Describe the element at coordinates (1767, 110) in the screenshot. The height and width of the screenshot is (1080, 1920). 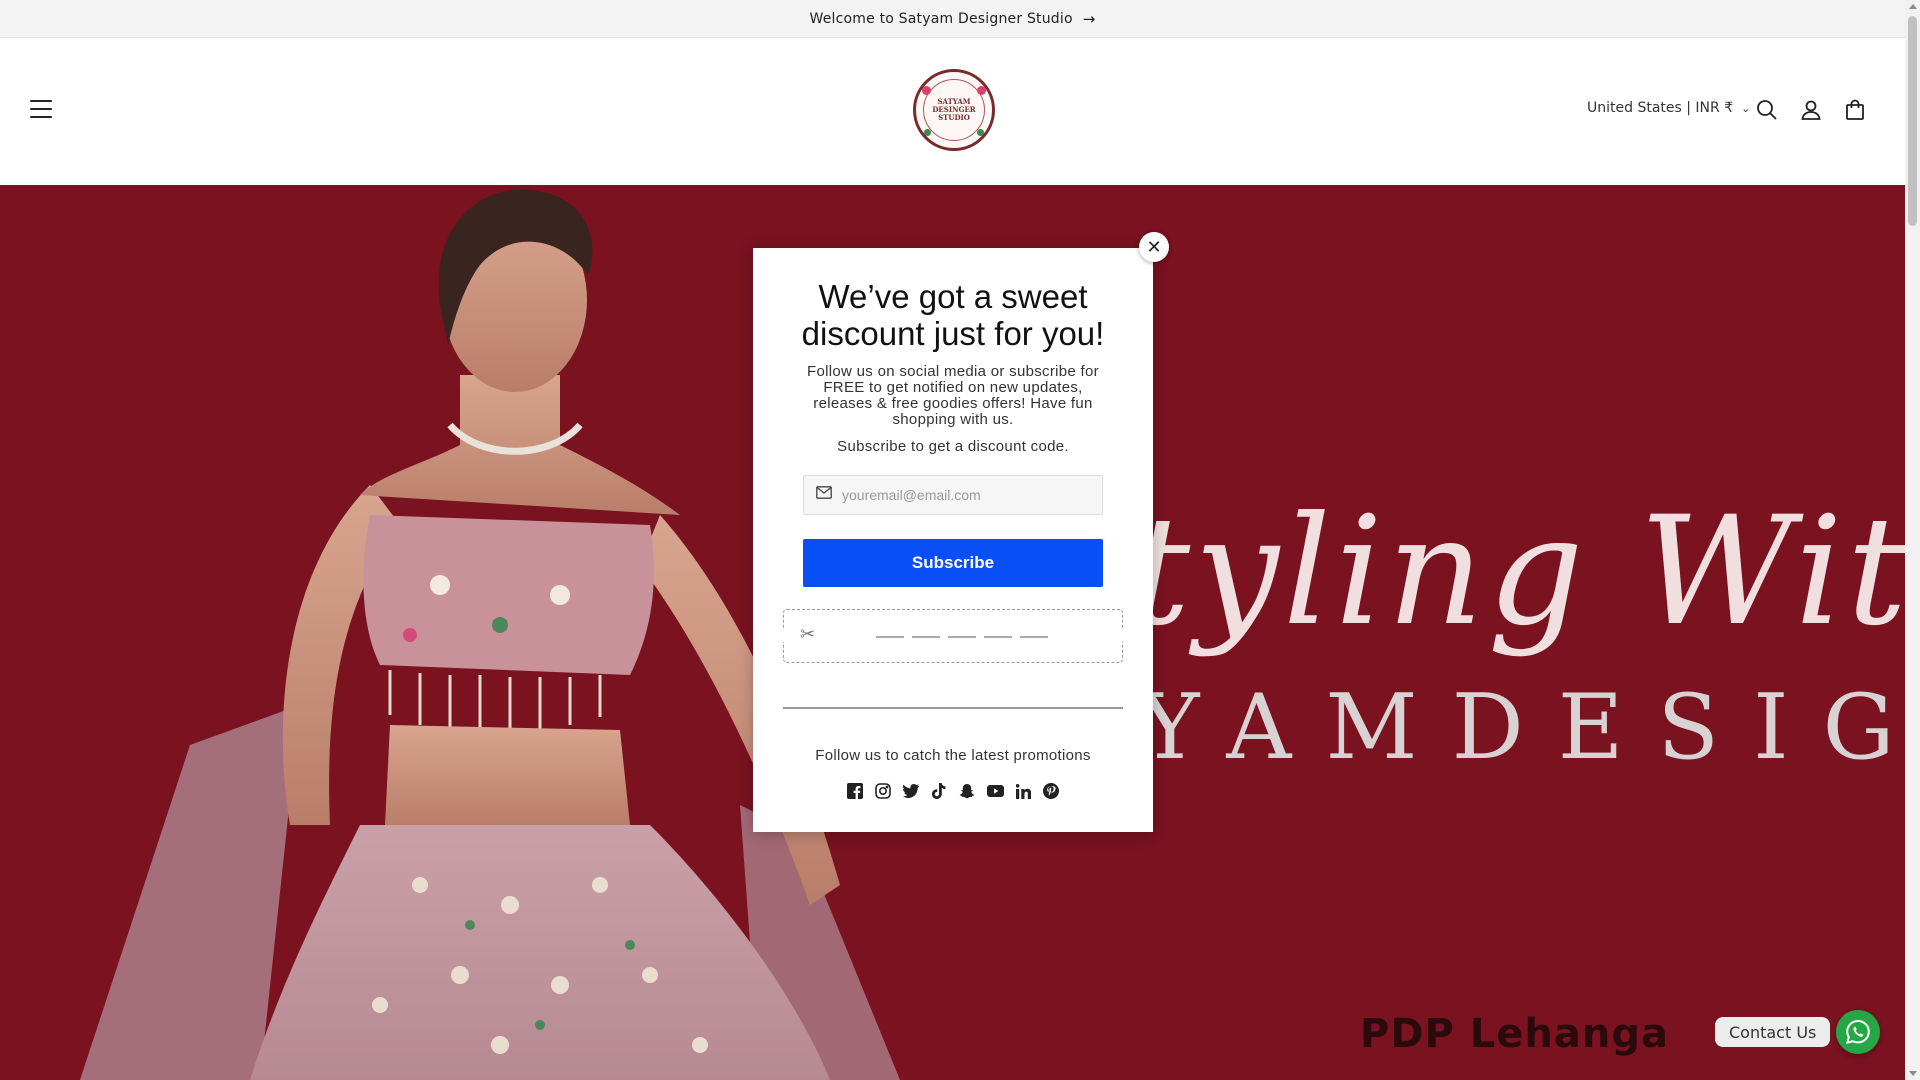
I see `search-icon` at that location.